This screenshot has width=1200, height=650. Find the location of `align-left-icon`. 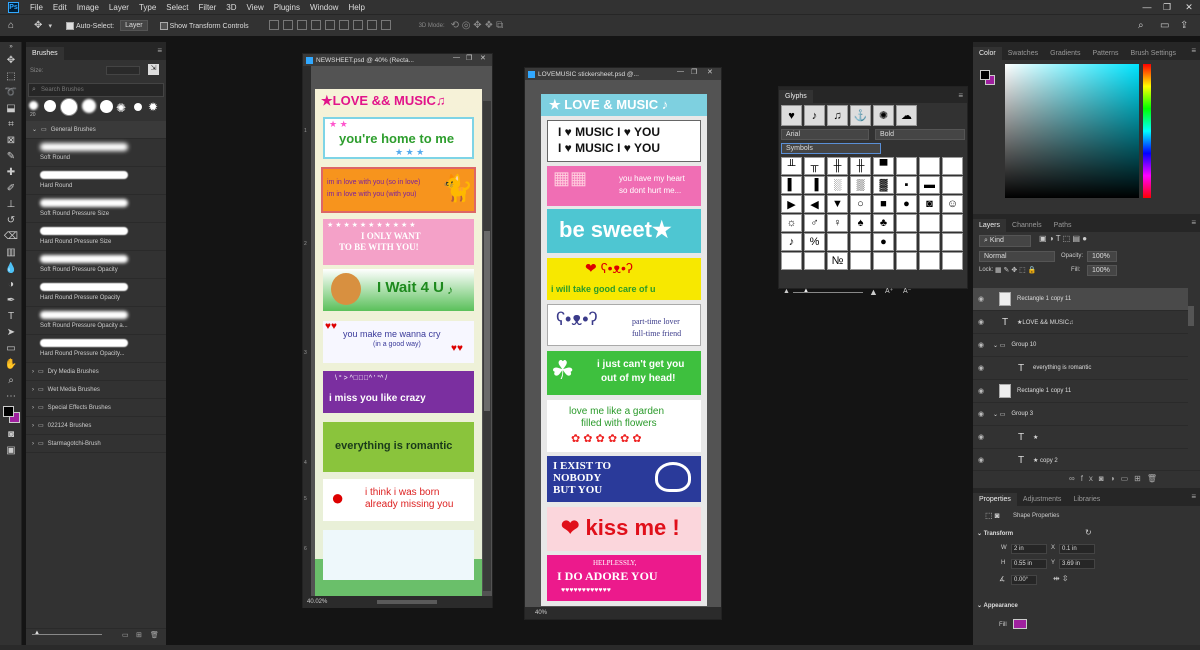

align-left-icon is located at coordinates (273, 24).